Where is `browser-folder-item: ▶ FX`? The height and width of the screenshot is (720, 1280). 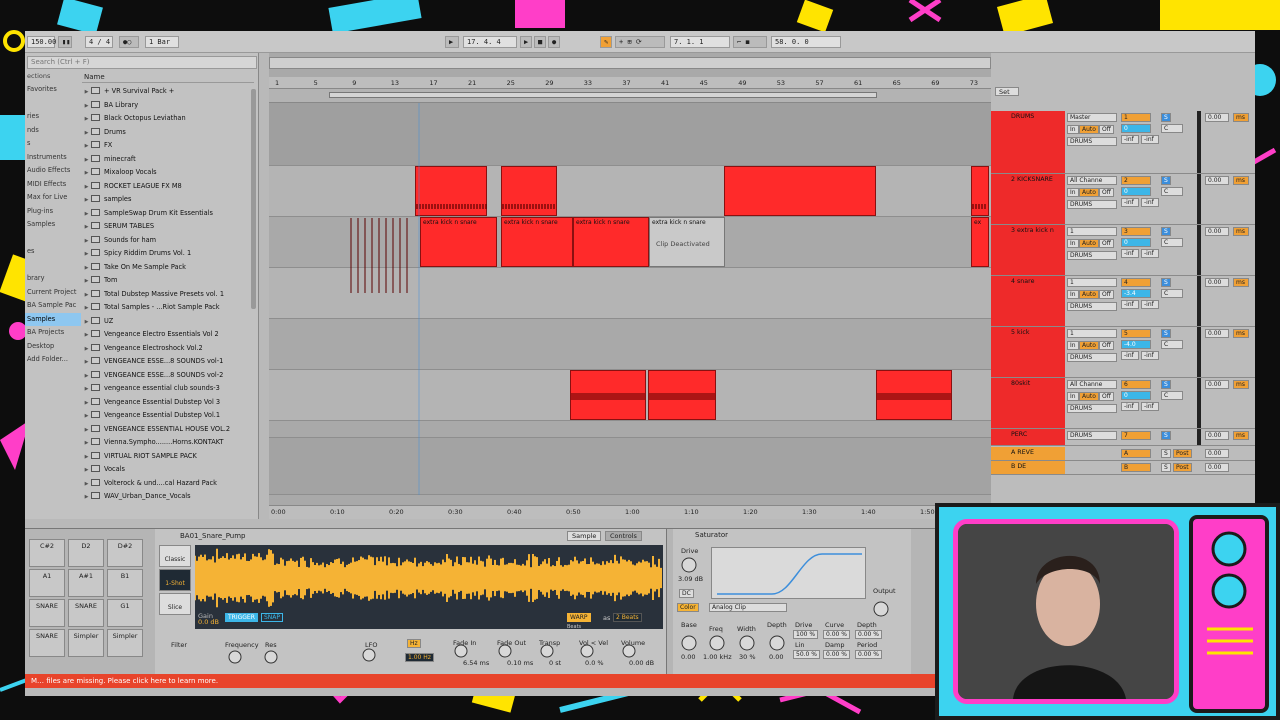
browser-folder-item: ▶ FX is located at coordinates (168, 146).